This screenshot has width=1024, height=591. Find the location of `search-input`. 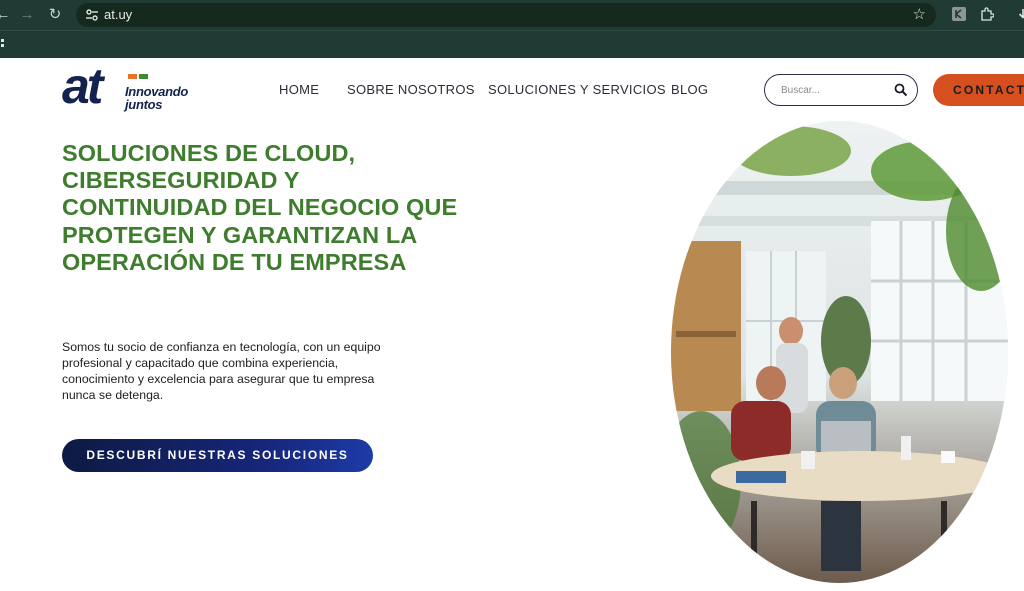

search-input is located at coordinates (831, 90).